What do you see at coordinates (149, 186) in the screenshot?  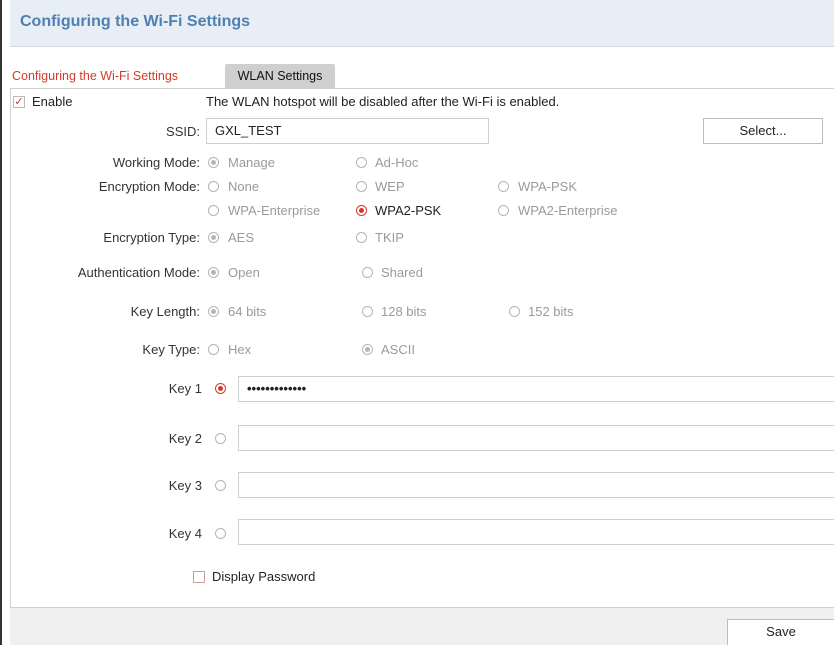 I see `encryption-mode-label: Encryption Mode:` at bounding box center [149, 186].